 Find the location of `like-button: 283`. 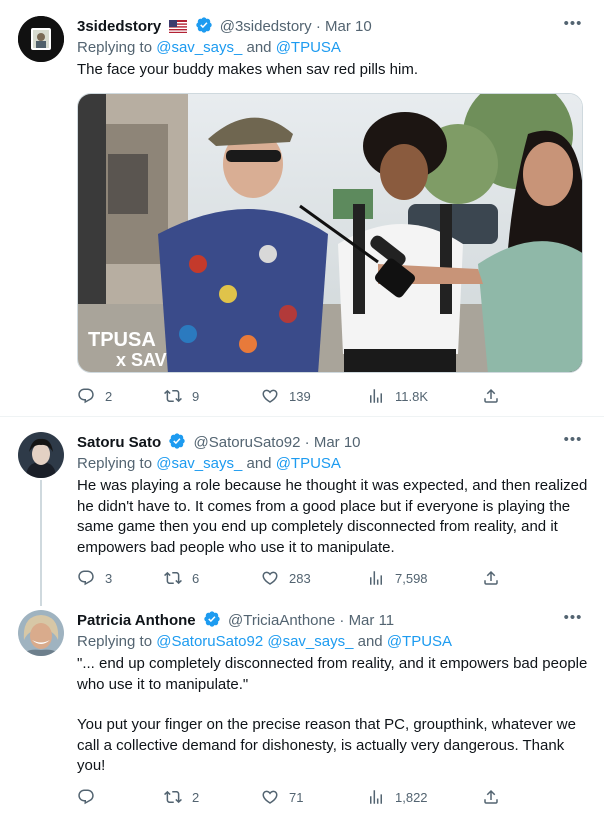

like-button: 283 is located at coordinates (286, 578).